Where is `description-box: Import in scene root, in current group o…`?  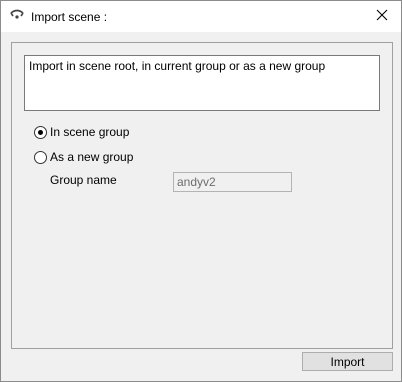 description-box: Import in scene root, in current group o… is located at coordinates (202, 83).